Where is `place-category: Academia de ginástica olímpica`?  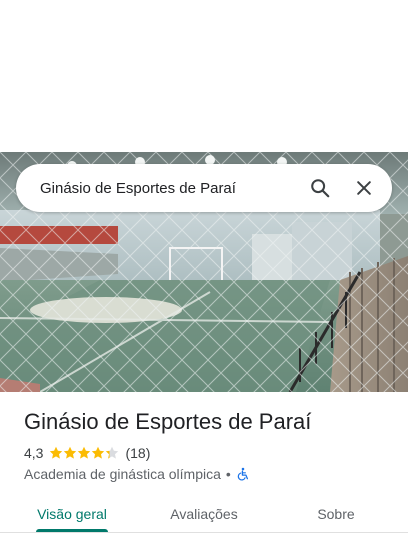 place-category: Academia de ginástica olímpica is located at coordinates (122, 474).